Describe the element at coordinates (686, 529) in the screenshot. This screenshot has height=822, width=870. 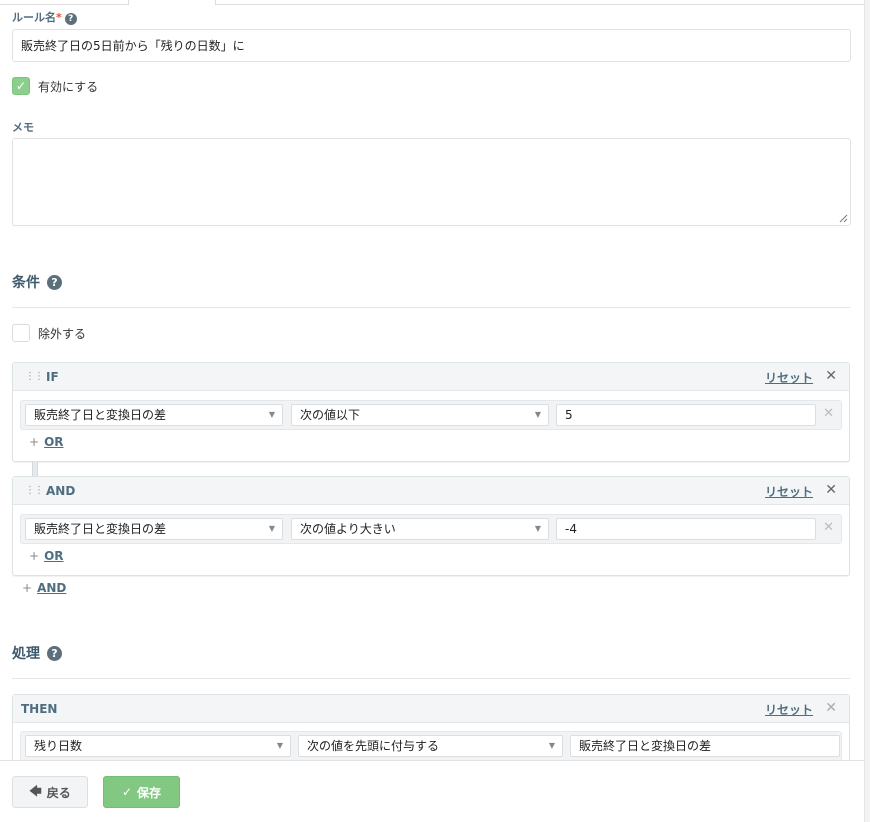
I see `value-input: -4` at that location.